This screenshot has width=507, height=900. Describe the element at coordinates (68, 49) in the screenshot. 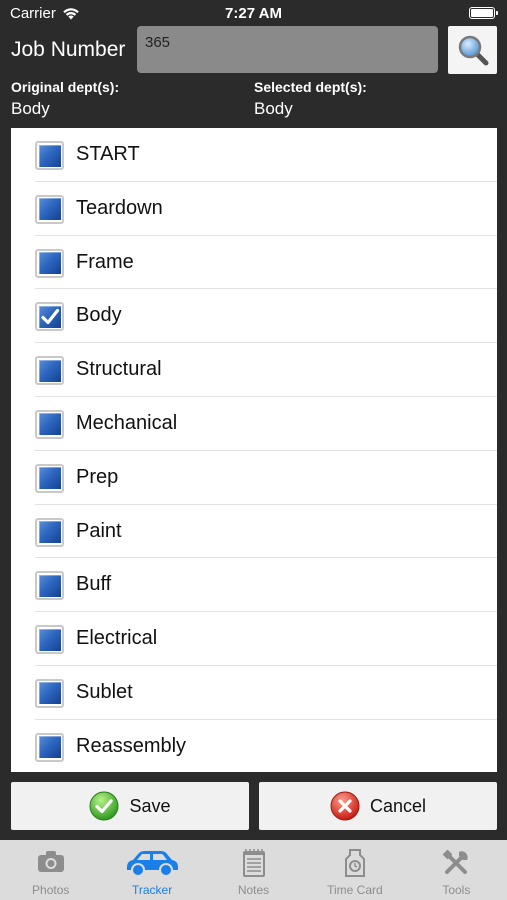

I see `job-number-label: Job Number` at that location.